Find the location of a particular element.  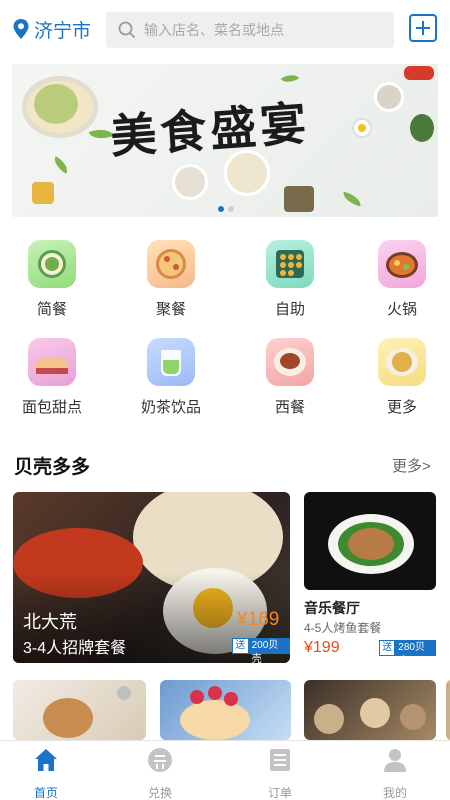

egg-yolk-image is located at coordinates (362, 128).